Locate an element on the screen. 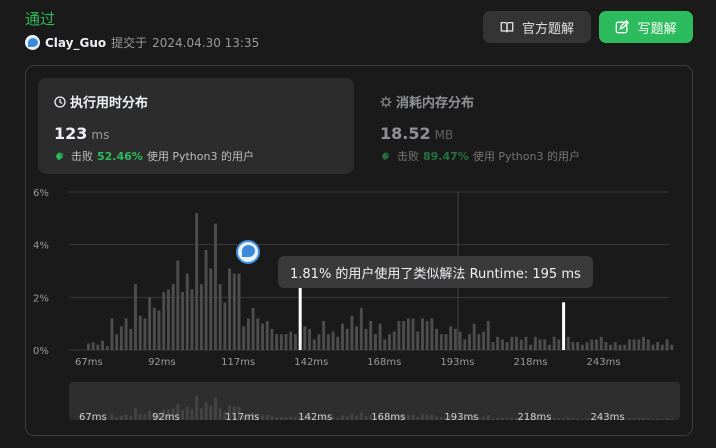 The height and width of the screenshot is (448, 716). your-submission-avatar-marker is located at coordinates (248, 252).